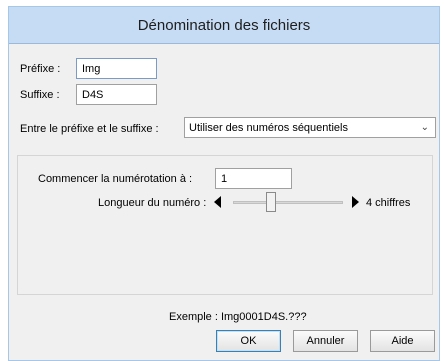  I want to click on ok-button: OK, so click(248, 341).